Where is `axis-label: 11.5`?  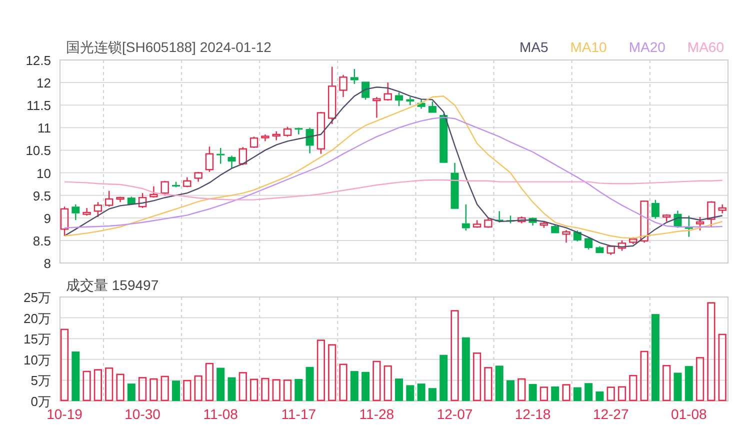
axis-label: 11.5 is located at coordinates (38, 106).